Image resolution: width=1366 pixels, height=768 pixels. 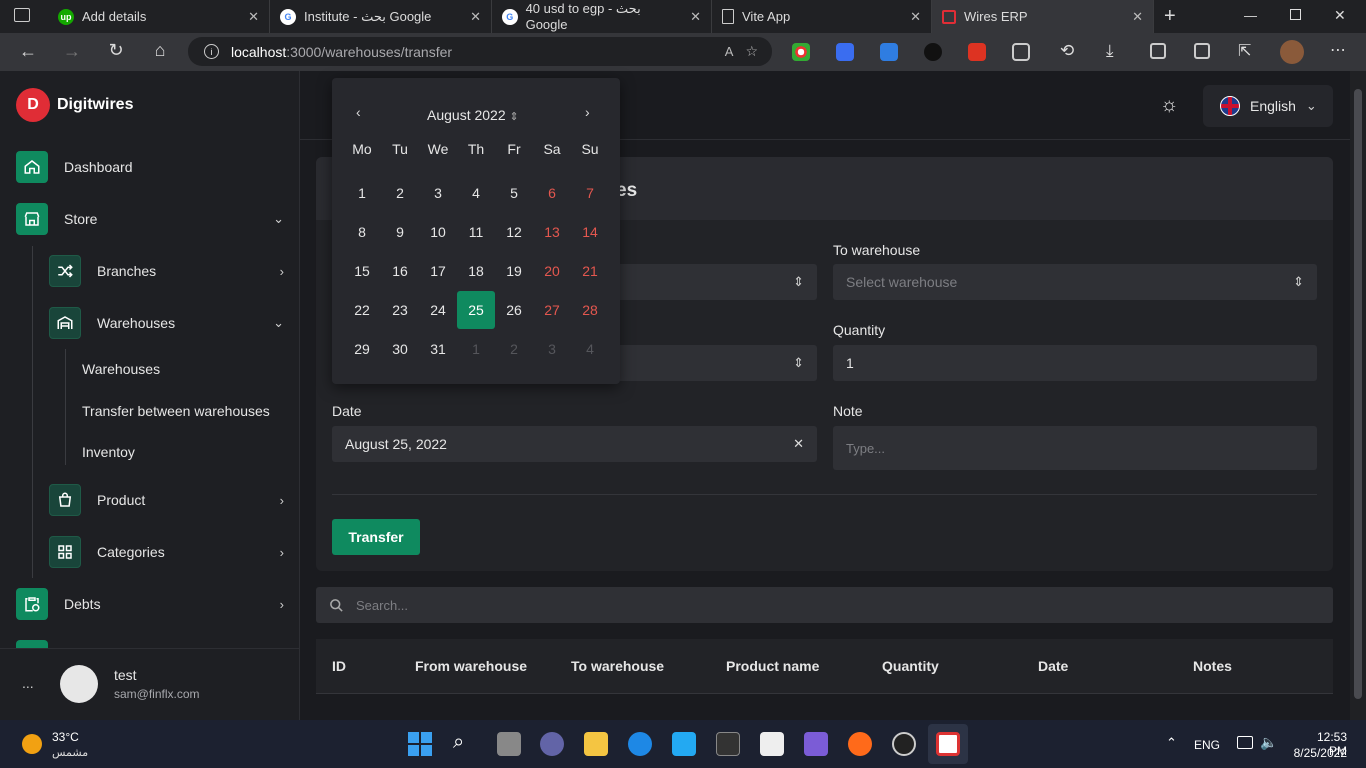 I want to click on minimize-icon: —, so click(x=1250, y=15).